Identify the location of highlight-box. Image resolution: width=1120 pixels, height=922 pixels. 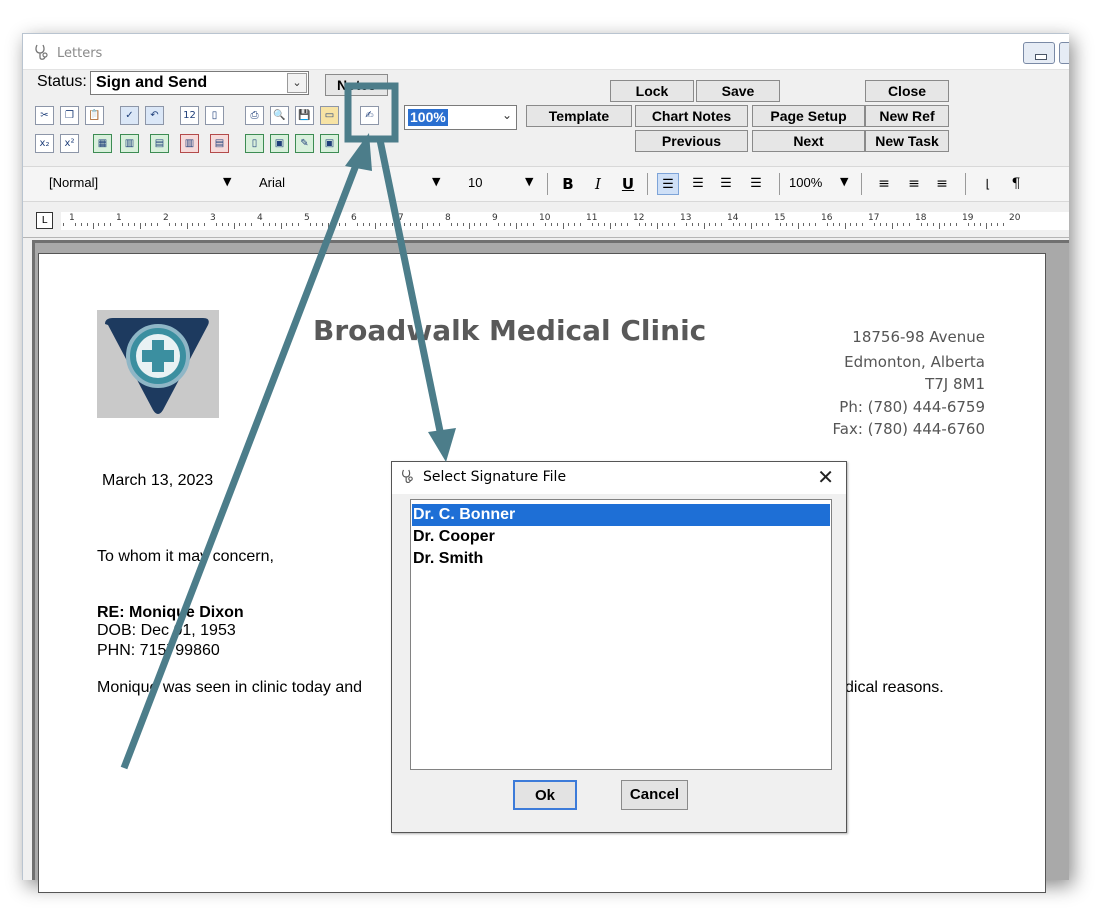
(371, 112).